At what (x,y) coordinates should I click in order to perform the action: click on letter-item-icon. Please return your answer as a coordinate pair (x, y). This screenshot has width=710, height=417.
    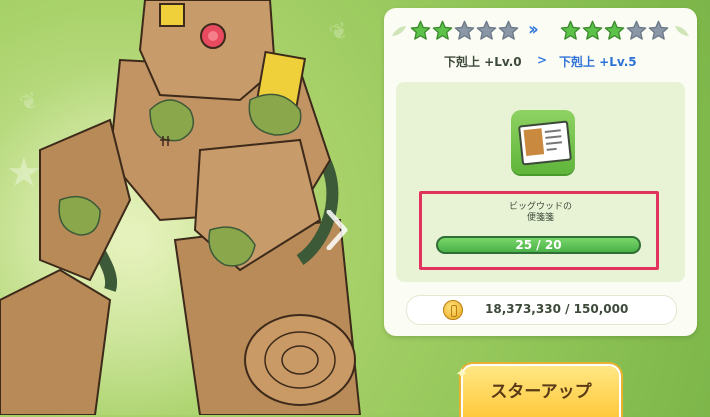
    Looking at the image, I should click on (545, 143).